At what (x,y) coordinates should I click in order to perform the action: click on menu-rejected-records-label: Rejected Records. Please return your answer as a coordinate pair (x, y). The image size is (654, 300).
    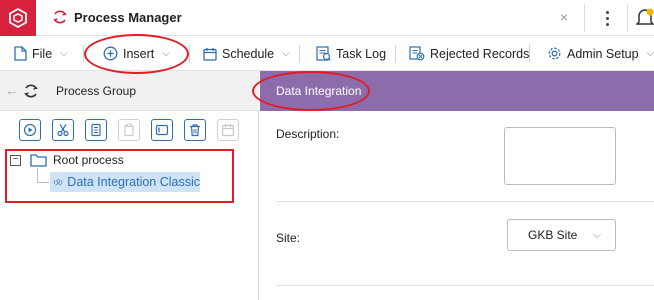
    Looking at the image, I should click on (480, 53).